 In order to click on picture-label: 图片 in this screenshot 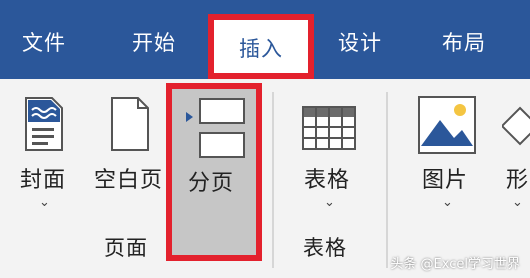, I will do `click(445, 180)`.